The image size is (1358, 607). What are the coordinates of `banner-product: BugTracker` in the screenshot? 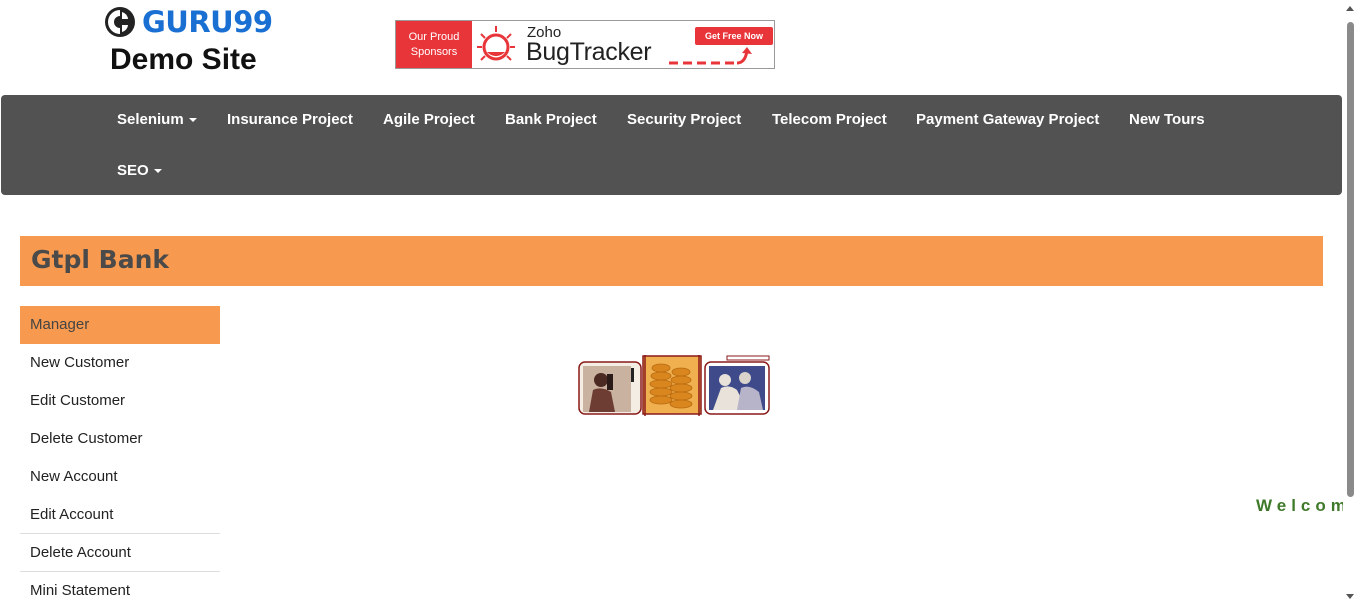 It's located at (589, 52).